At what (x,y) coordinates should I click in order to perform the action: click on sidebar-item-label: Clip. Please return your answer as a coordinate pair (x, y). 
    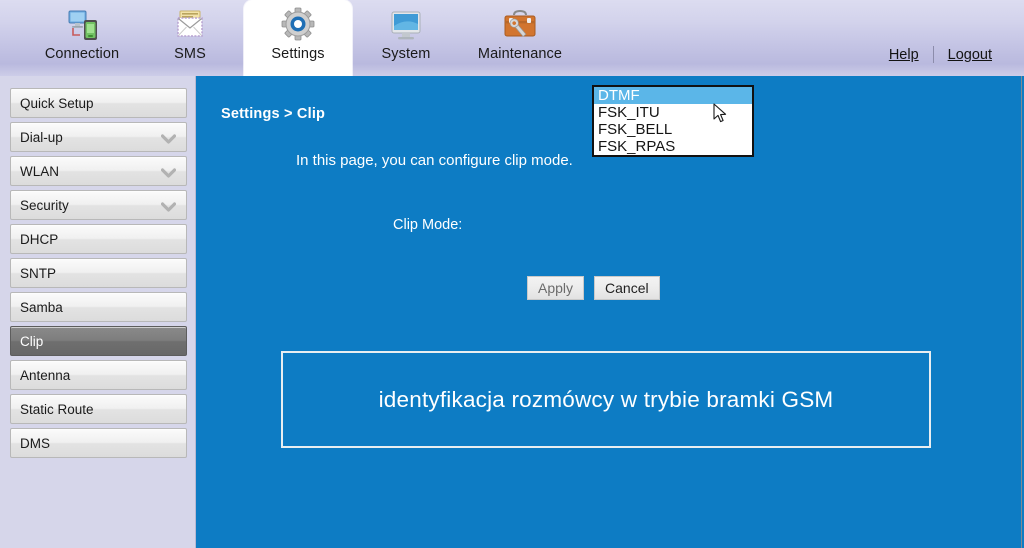
    Looking at the image, I should click on (32, 341).